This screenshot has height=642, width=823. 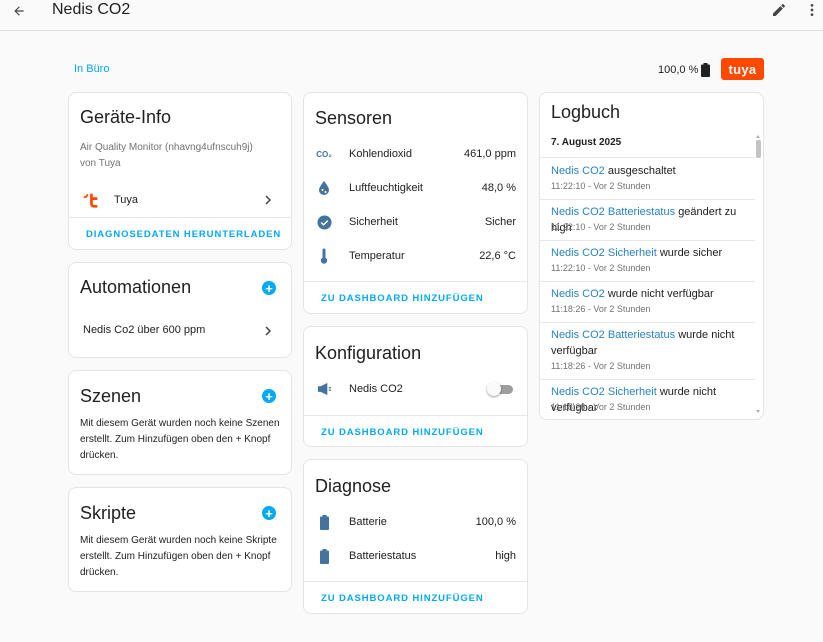 What do you see at coordinates (144, 330) in the screenshot?
I see `automation-name: Nedis Co2 über 600 ppm` at bounding box center [144, 330].